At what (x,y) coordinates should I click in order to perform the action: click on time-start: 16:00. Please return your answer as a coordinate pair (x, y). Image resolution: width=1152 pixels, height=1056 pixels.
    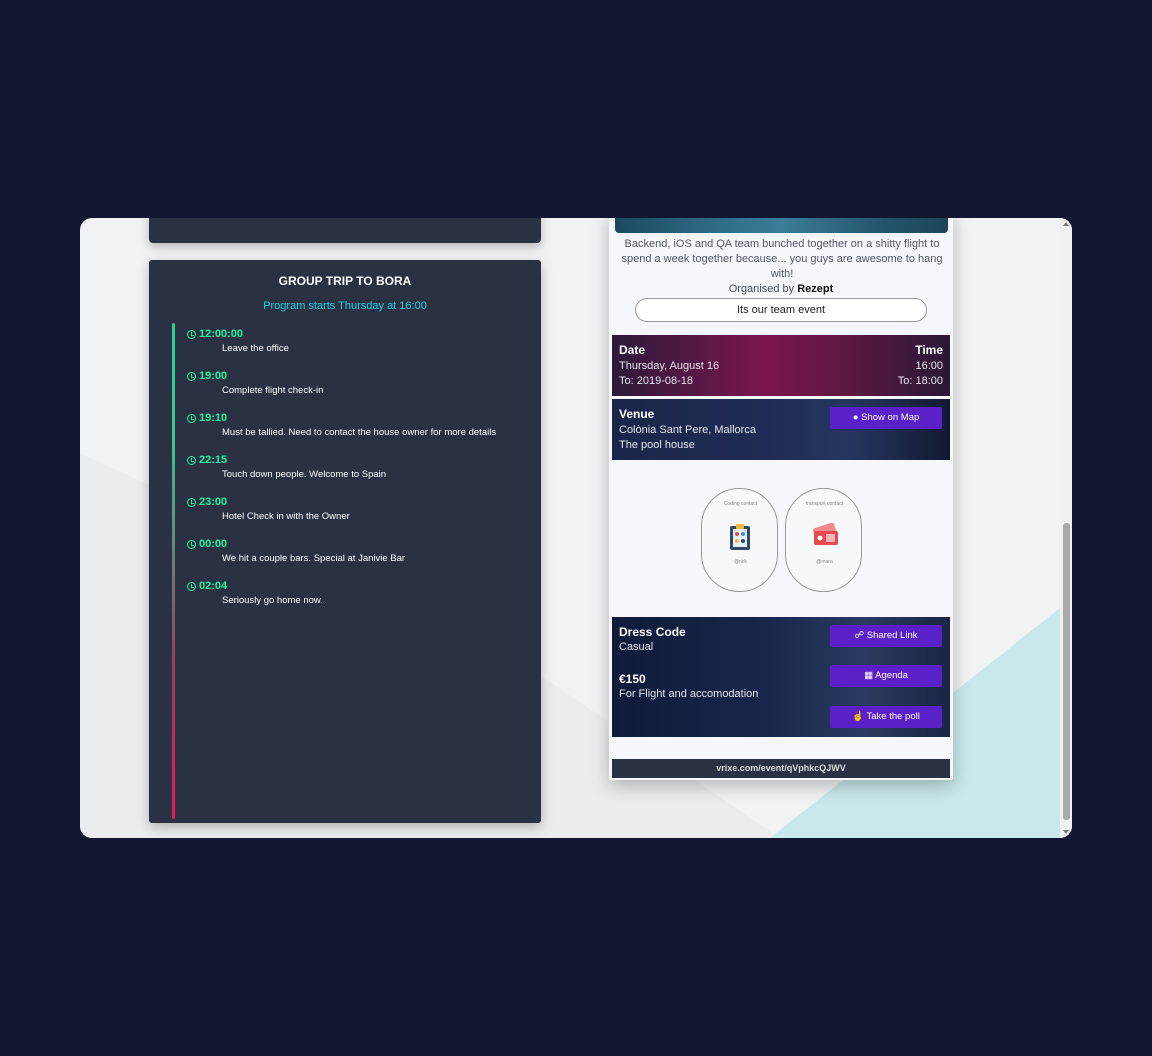
    Looking at the image, I should click on (929, 366).